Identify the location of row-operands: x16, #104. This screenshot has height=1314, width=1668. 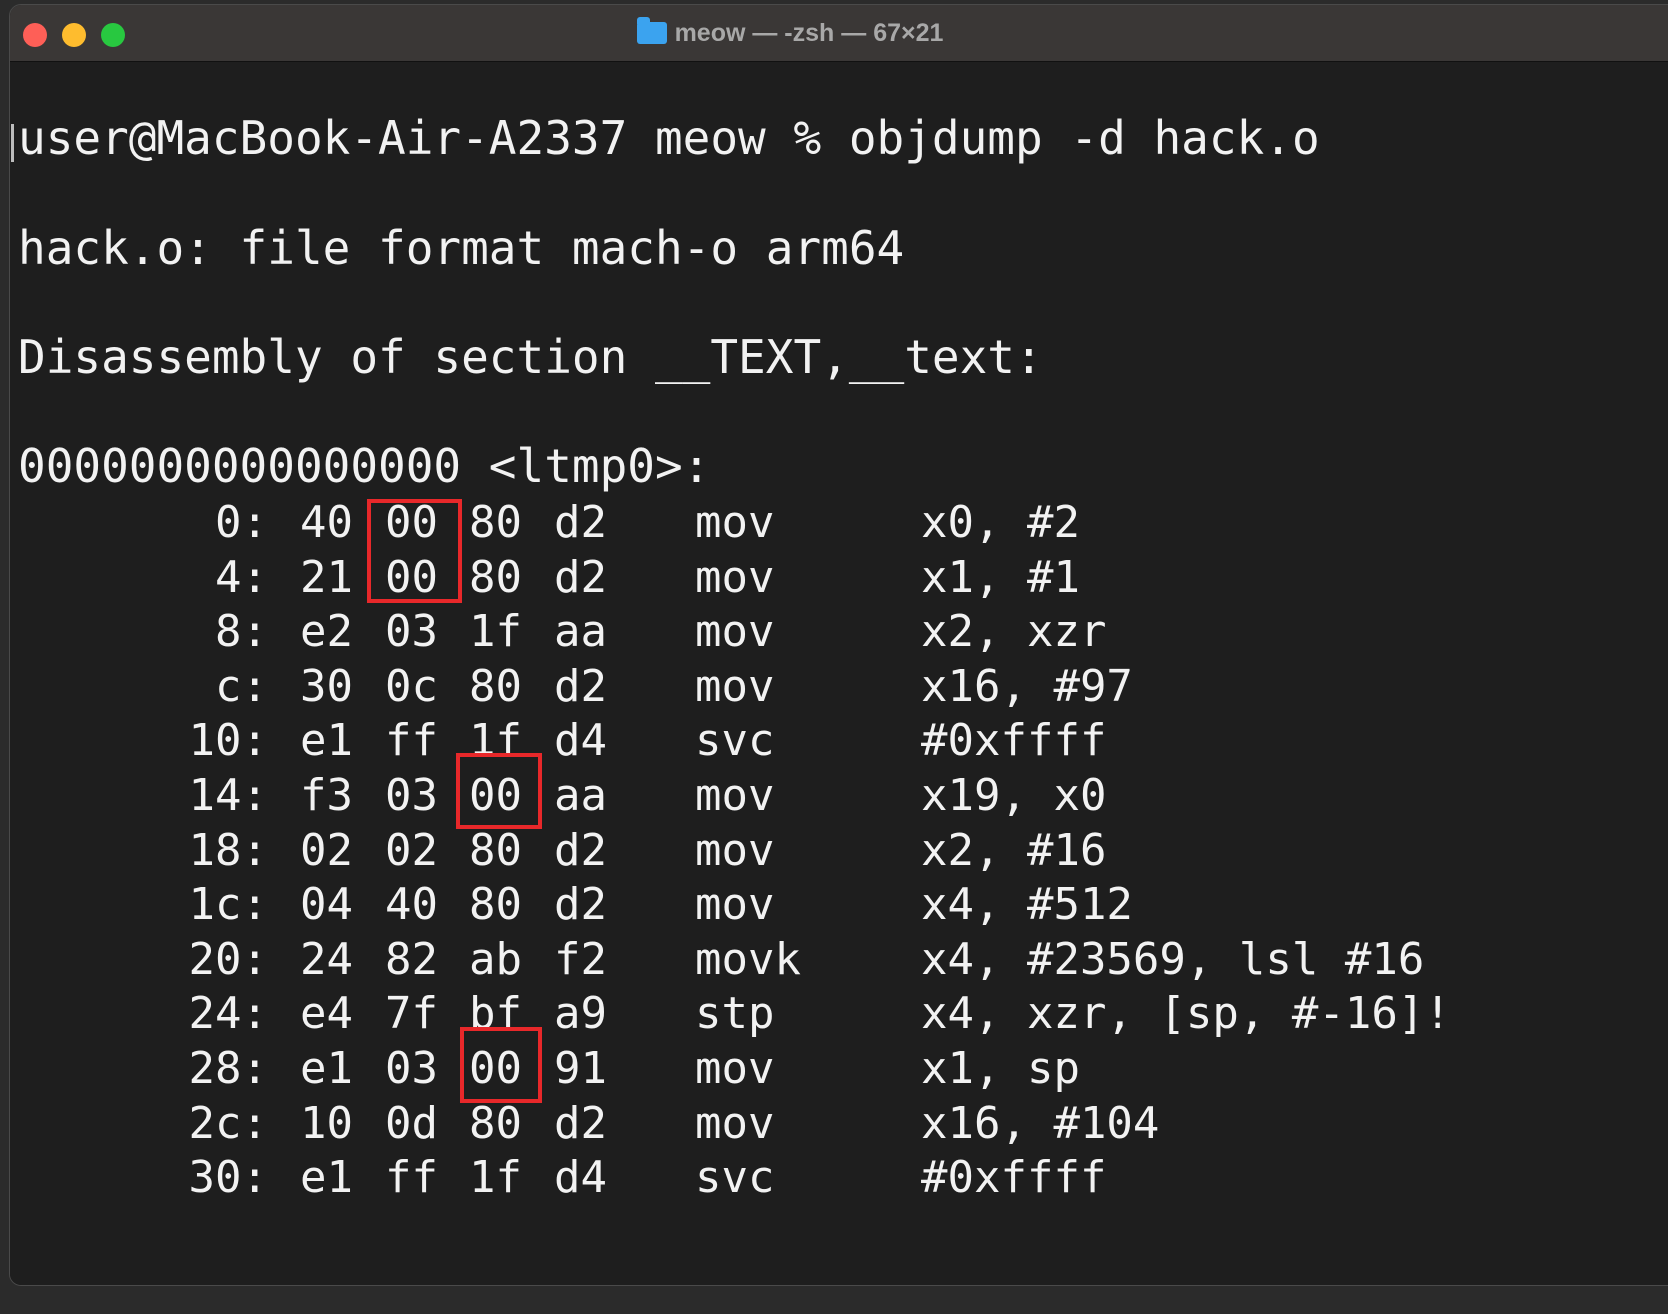
(1040, 1123).